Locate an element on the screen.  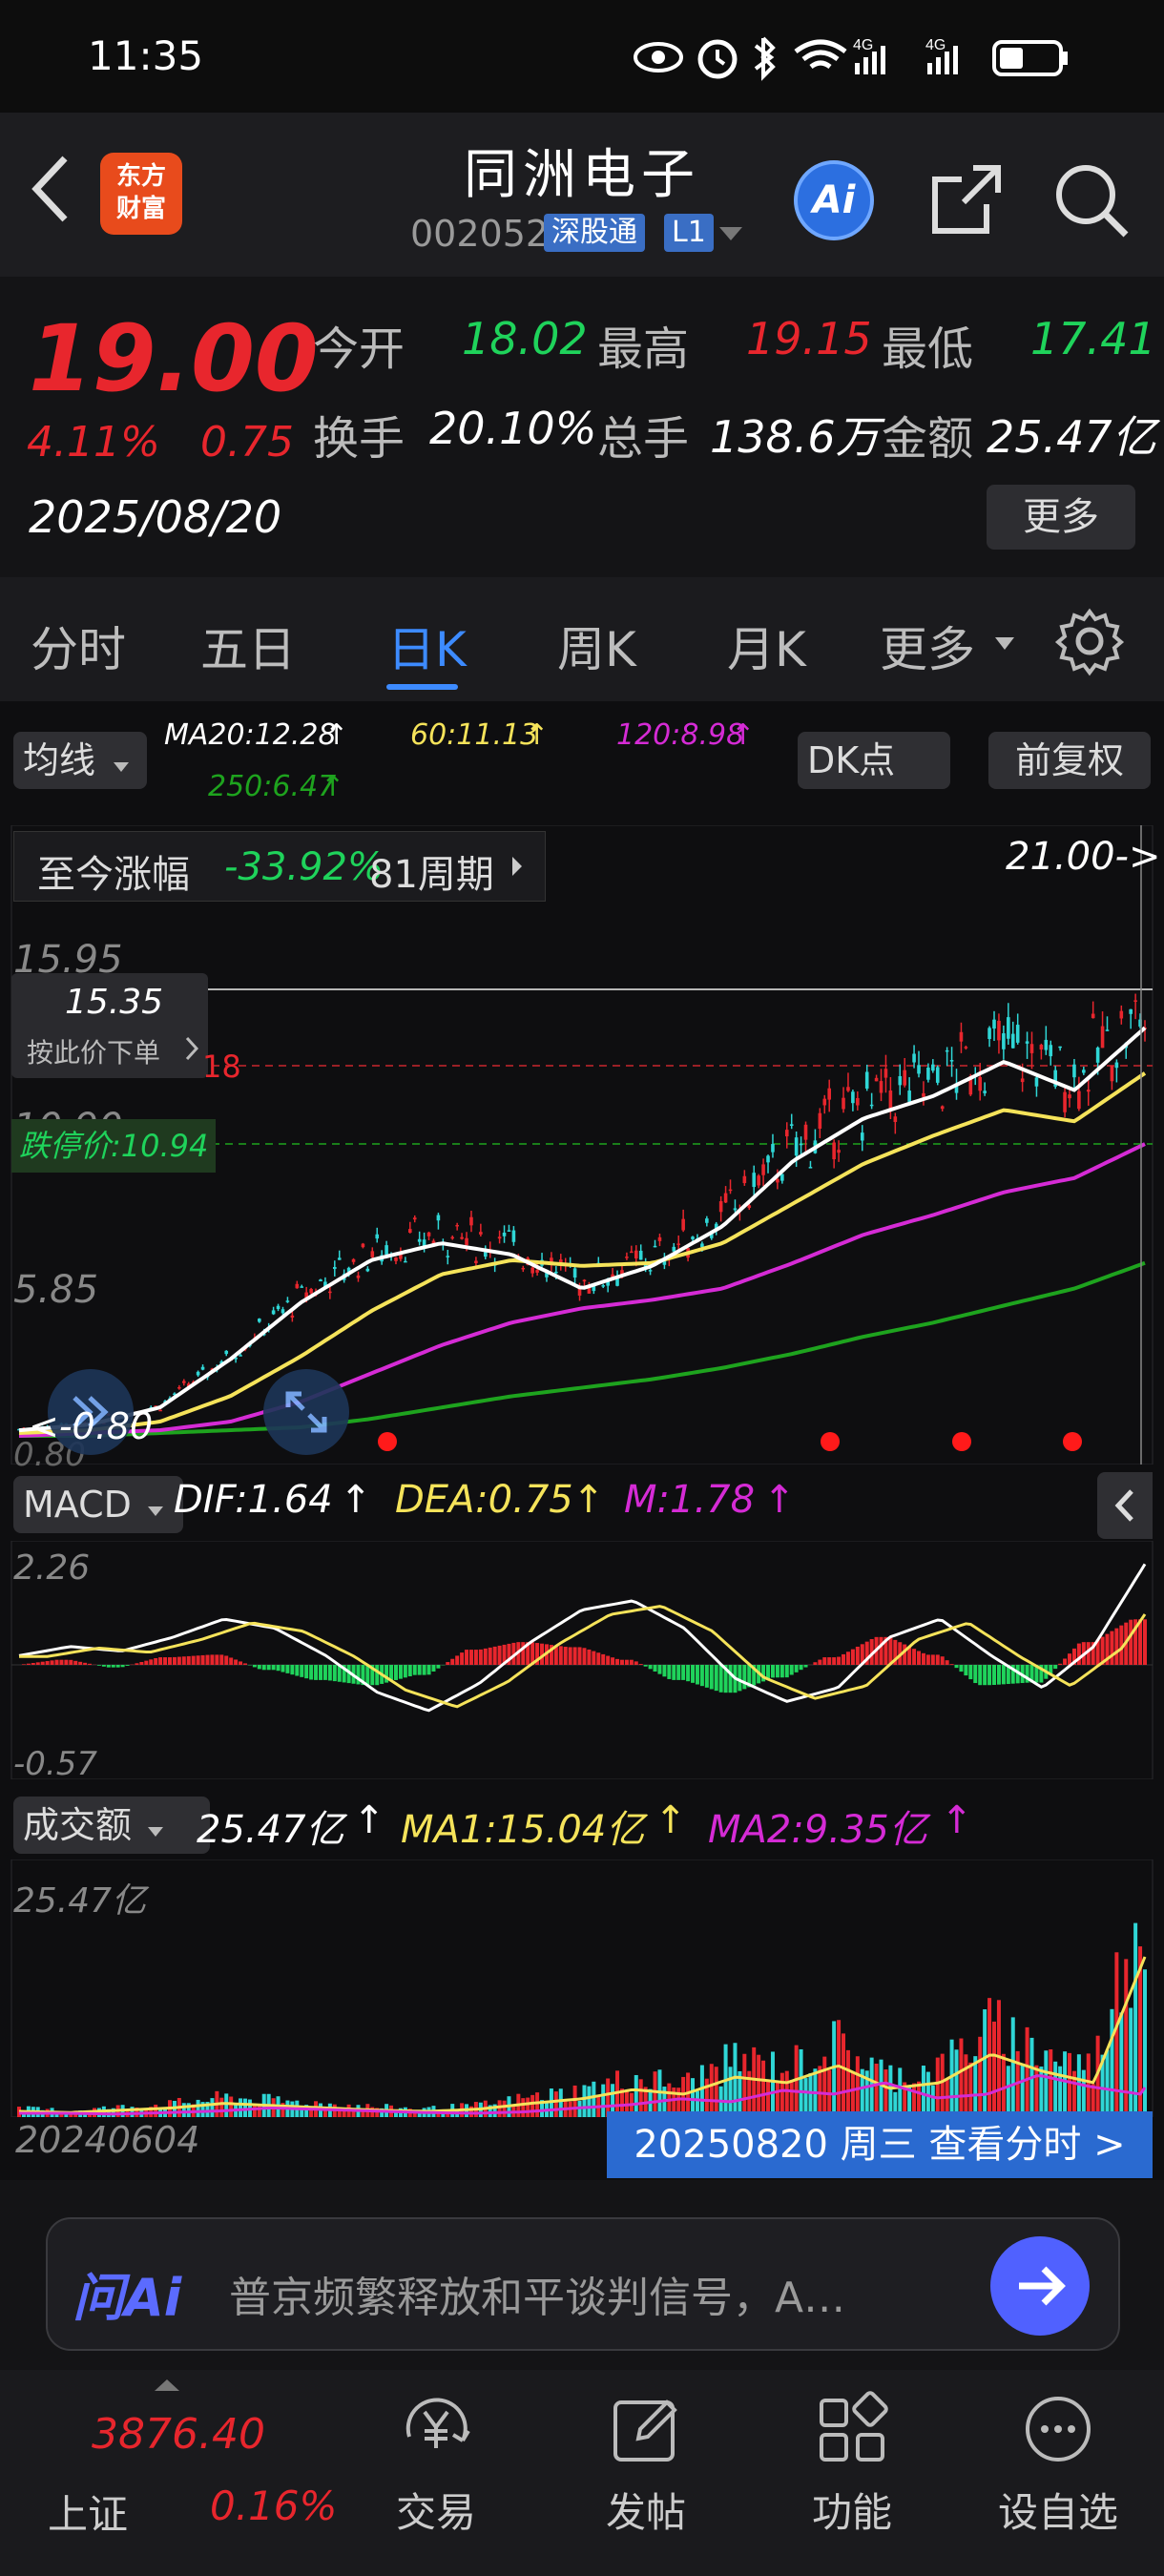
index-name: 上证 is located at coordinates (88, 2512).